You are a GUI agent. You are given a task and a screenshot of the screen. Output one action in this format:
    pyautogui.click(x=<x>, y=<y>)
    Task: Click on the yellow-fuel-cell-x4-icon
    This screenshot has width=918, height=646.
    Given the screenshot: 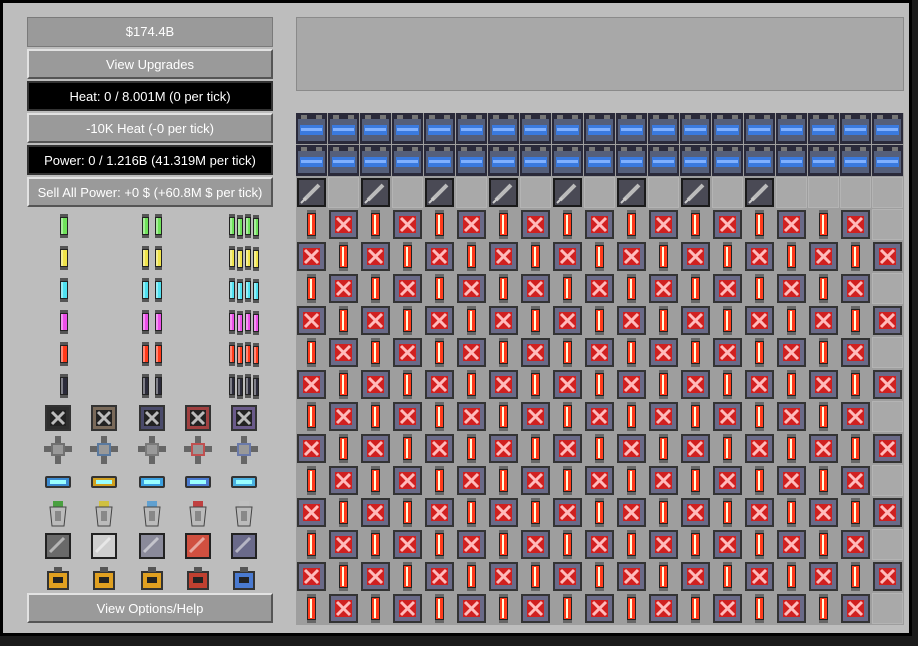 What is the action you would take?
    pyautogui.click(x=244, y=258)
    